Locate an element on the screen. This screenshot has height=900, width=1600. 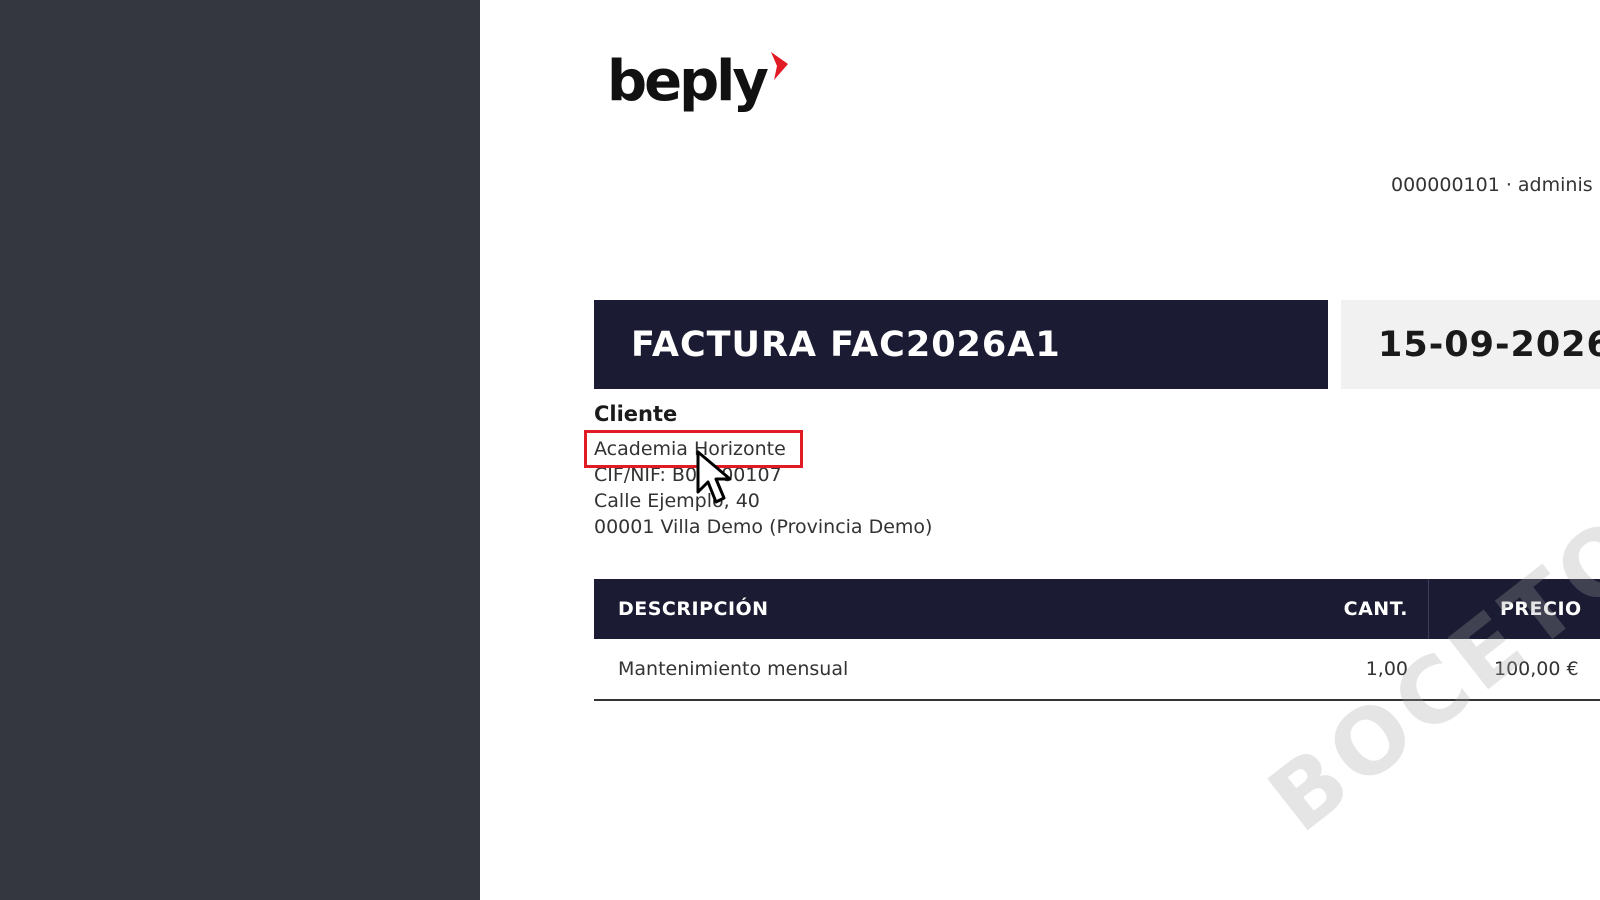
row-description: Mantenimiento mensual is located at coordinates (733, 669).